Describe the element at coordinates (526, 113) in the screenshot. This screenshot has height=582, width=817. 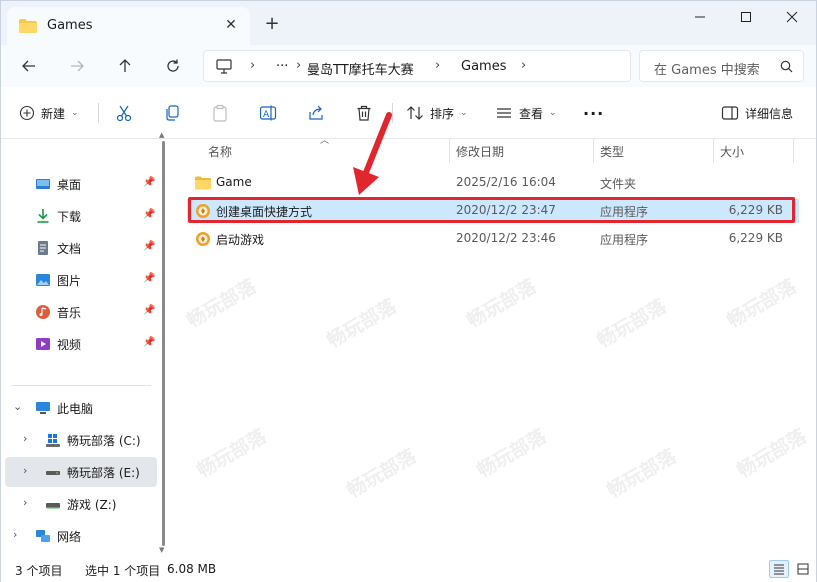
I see `view-button: 查看 ⌄` at that location.